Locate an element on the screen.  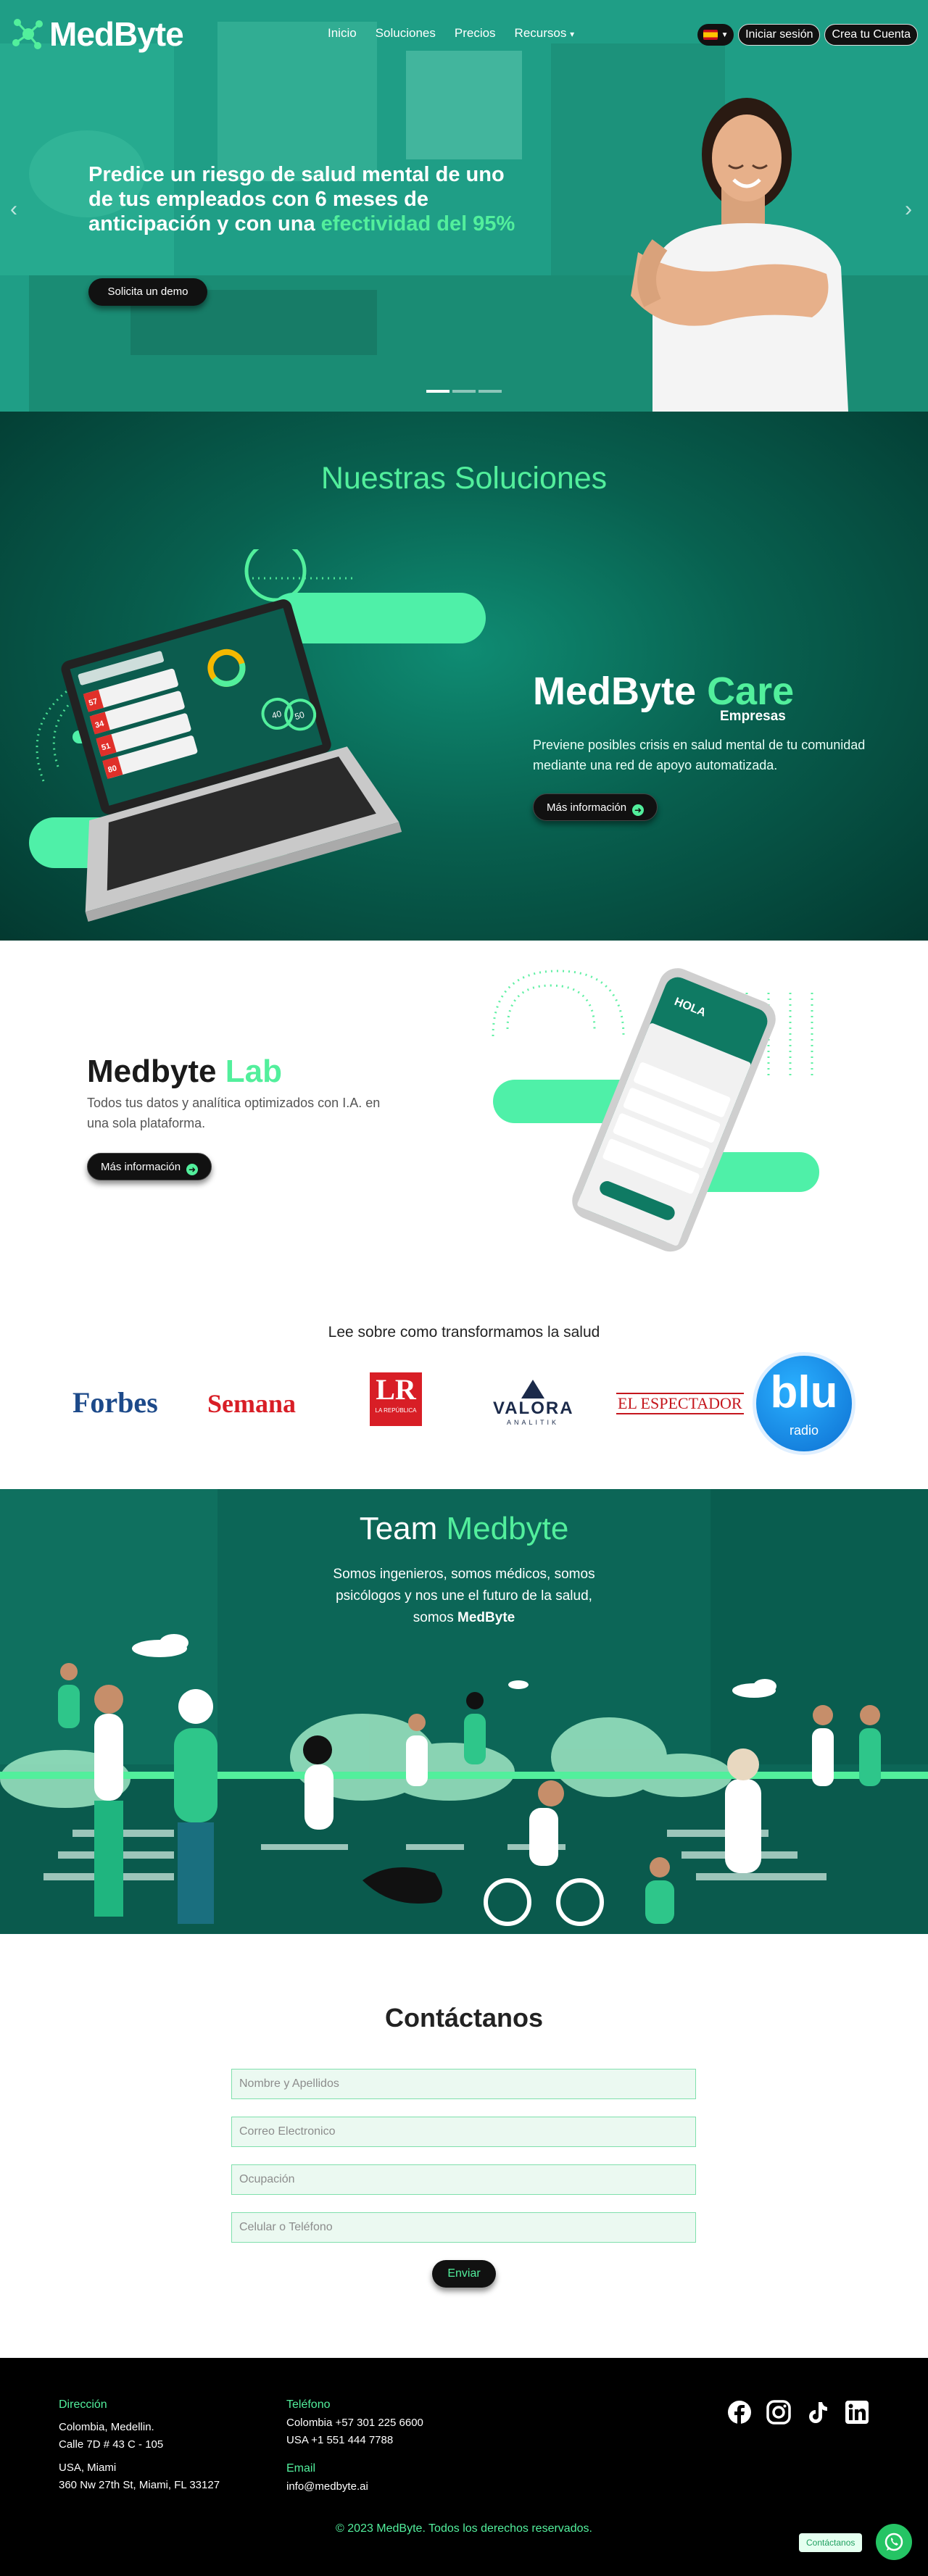
whatsapp-icon is located at coordinates (893, 2542).